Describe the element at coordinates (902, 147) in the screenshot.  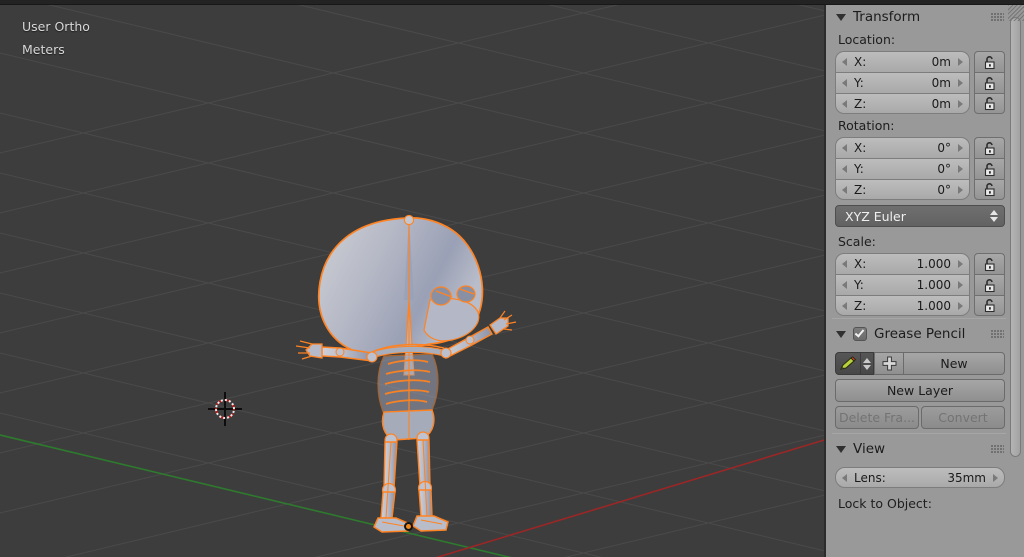
I see `rotation-x-field: X: 0°` at that location.